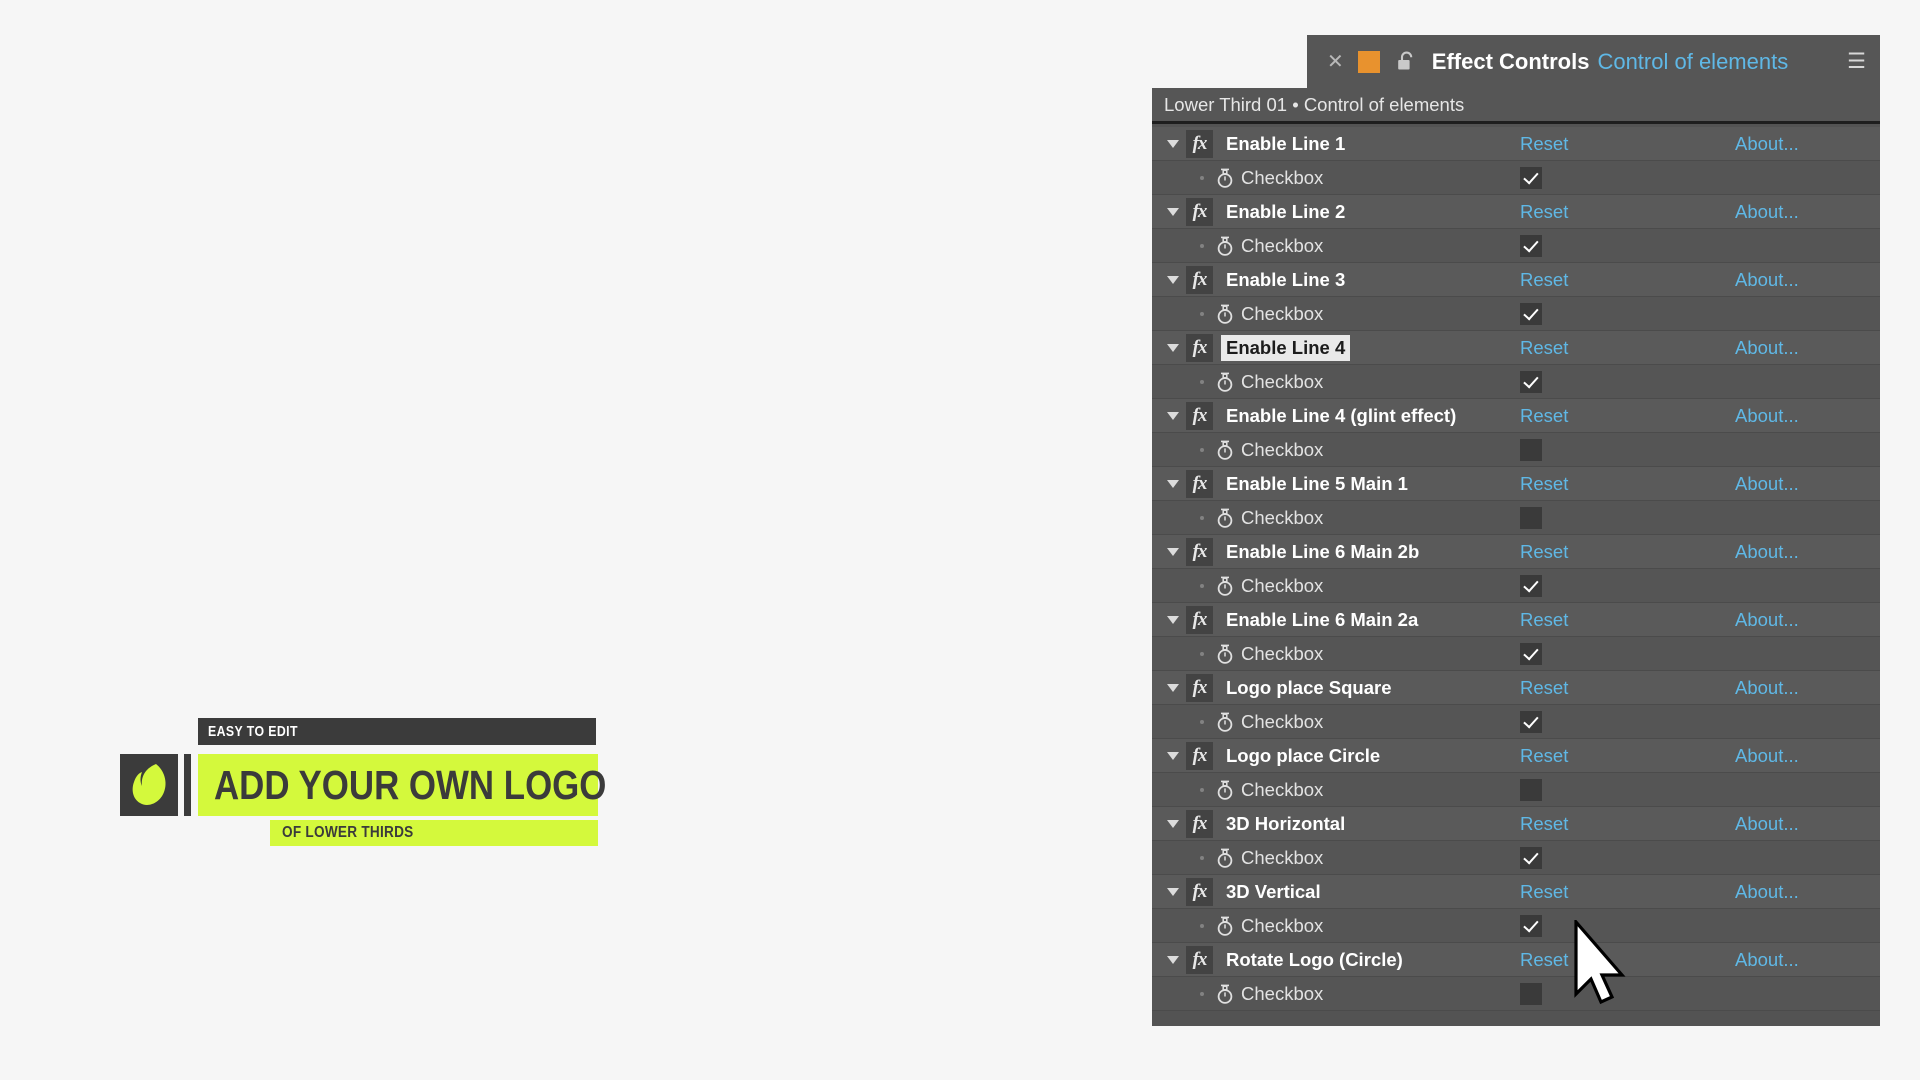 The height and width of the screenshot is (1080, 1920). Describe the element at coordinates (1406, 62) in the screenshot. I see `unlocked-lock-icon` at that location.